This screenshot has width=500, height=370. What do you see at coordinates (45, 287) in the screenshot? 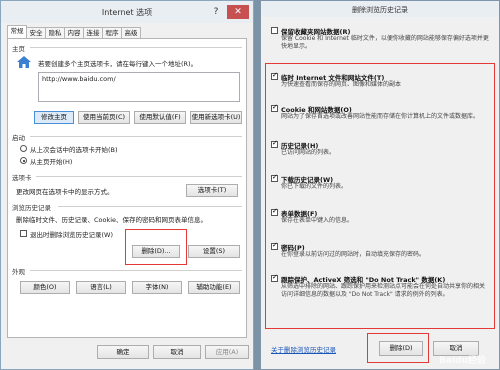
I see `colors-button: 颜色(O)` at bounding box center [45, 287].